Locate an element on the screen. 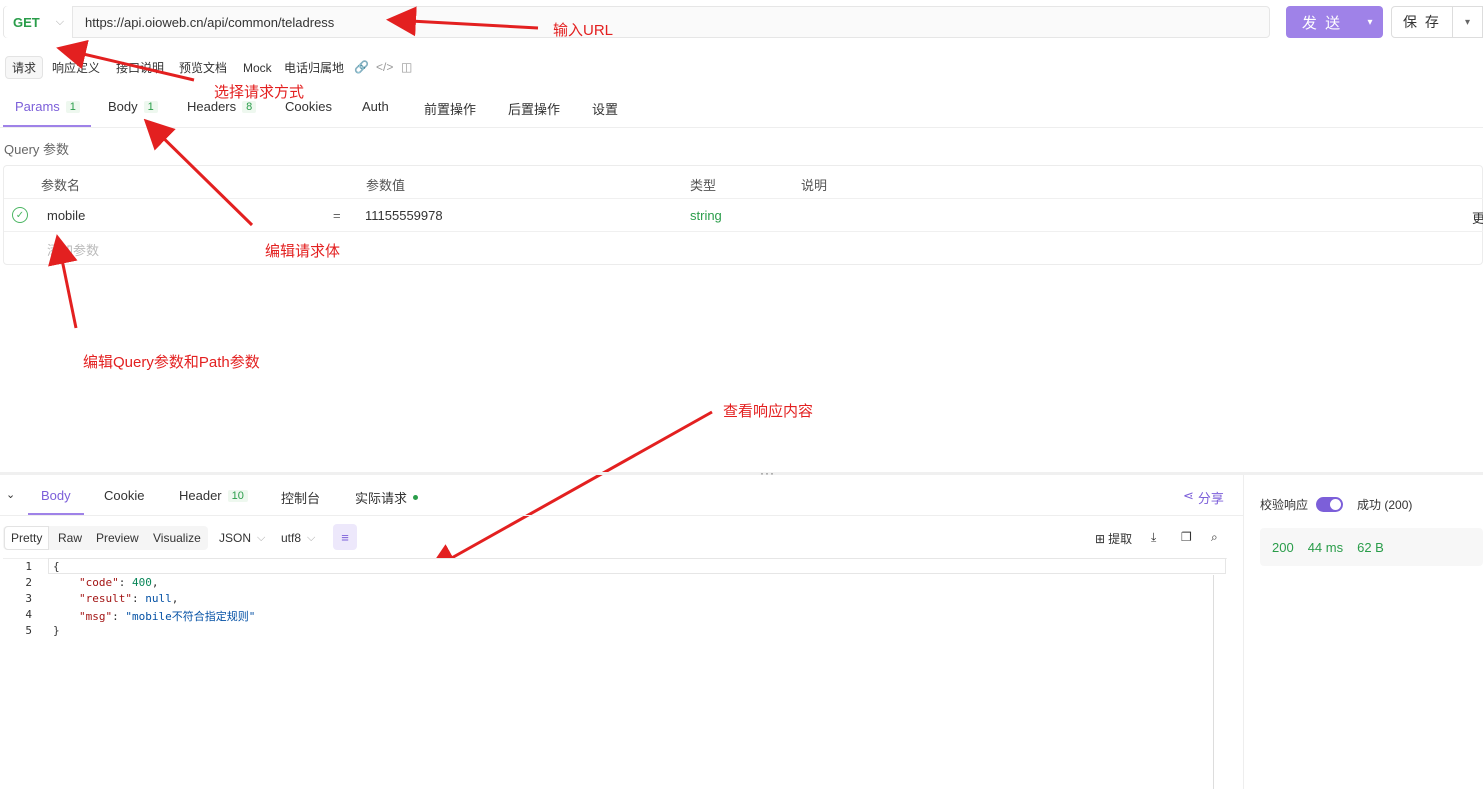  share-button: ⋖ 分享 is located at coordinates (1203, 497).